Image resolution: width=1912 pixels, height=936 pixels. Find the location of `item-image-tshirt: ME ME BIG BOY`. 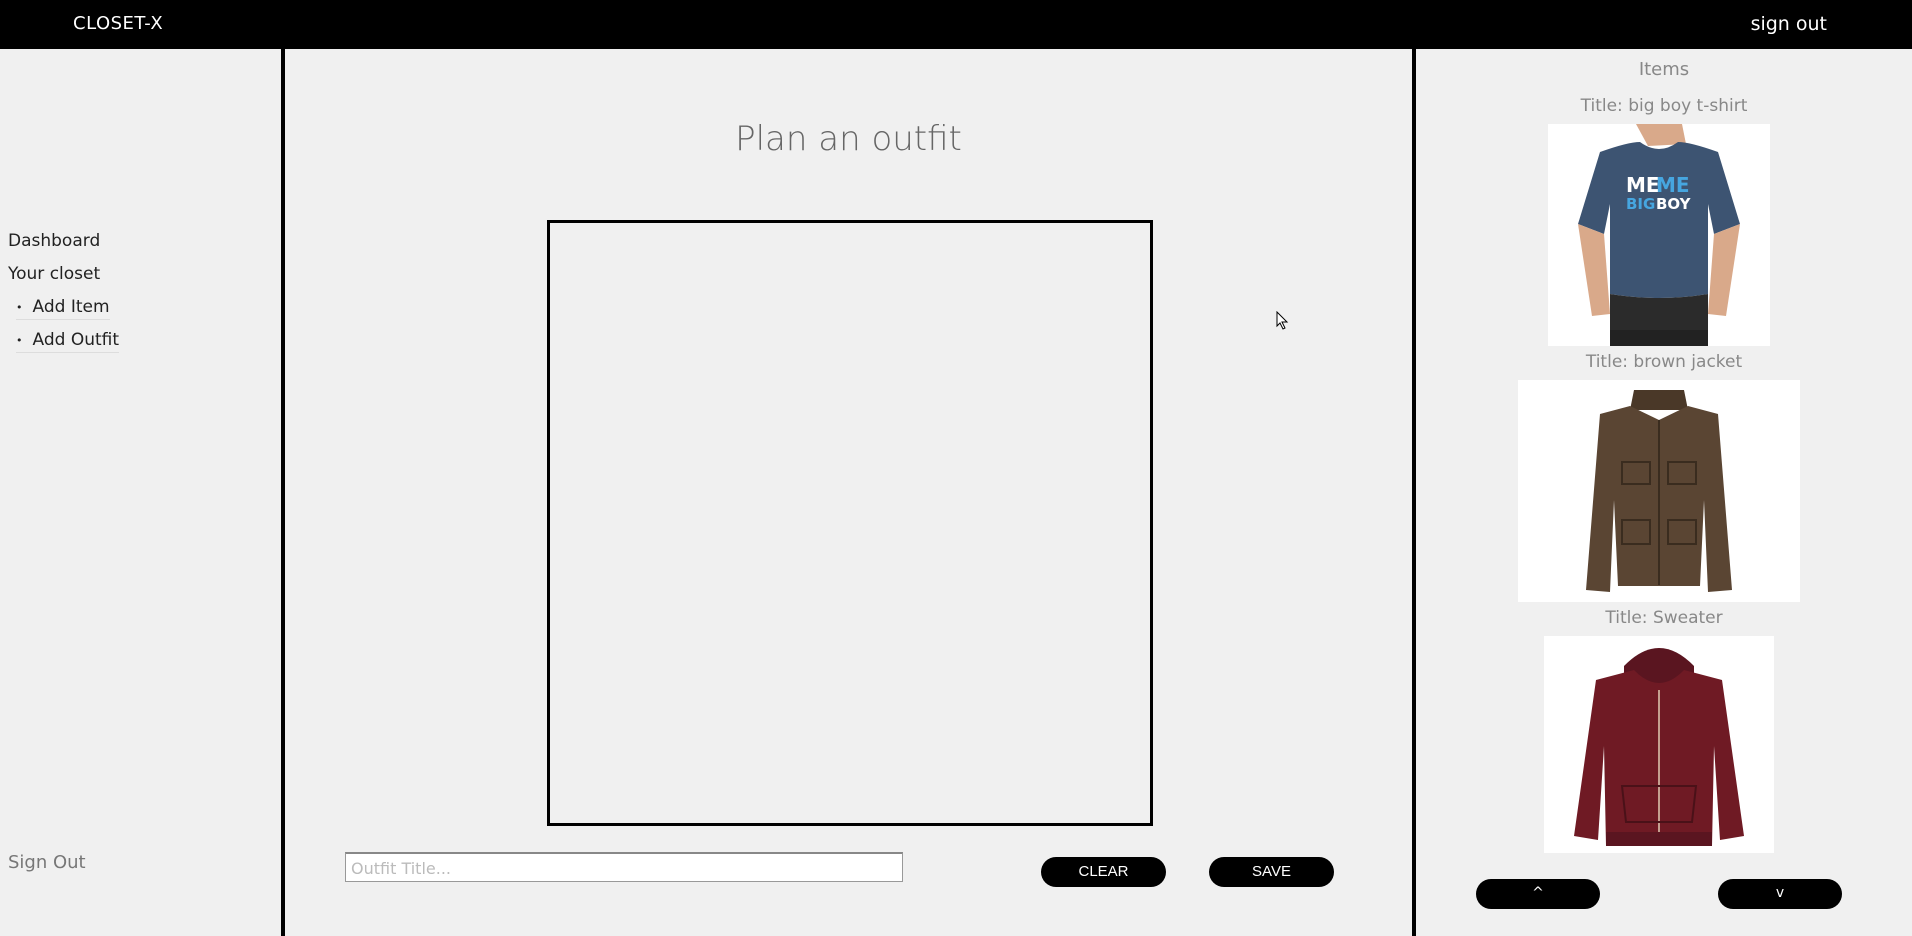

item-image-tshirt: ME ME BIG BOY is located at coordinates (1659, 235).